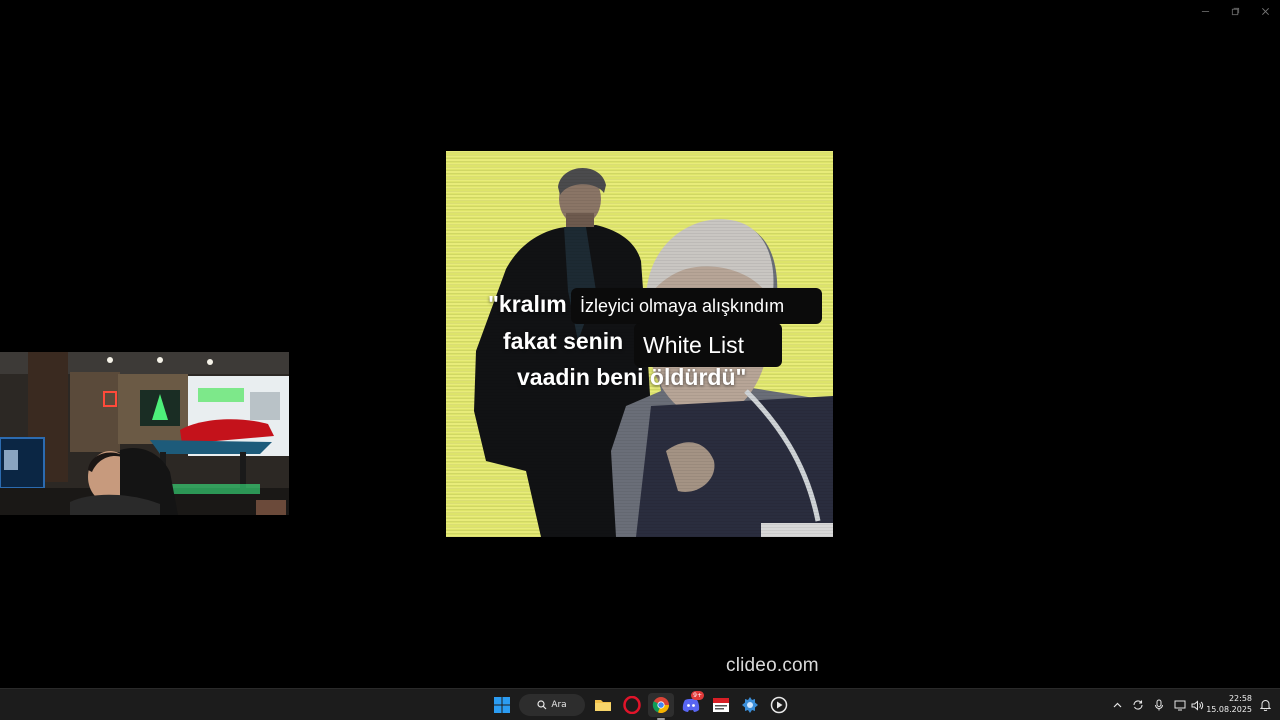 The width and height of the screenshot is (1280, 720). I want to click on network-icon, so click(1180, 705).